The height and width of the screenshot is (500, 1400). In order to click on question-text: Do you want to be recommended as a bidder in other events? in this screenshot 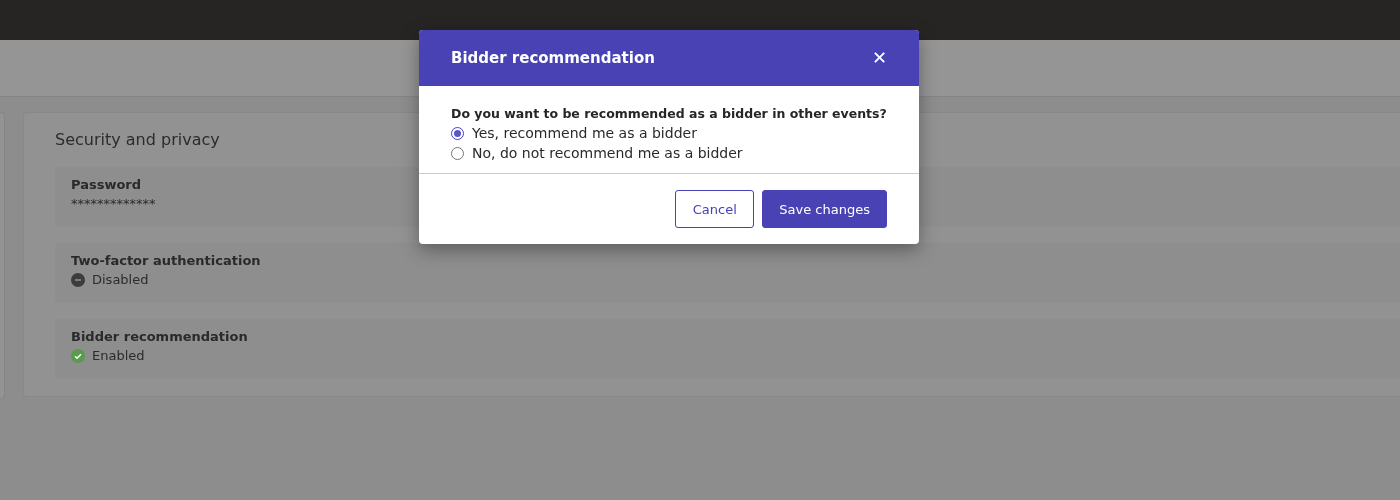, I will do `click(669, 113)`.